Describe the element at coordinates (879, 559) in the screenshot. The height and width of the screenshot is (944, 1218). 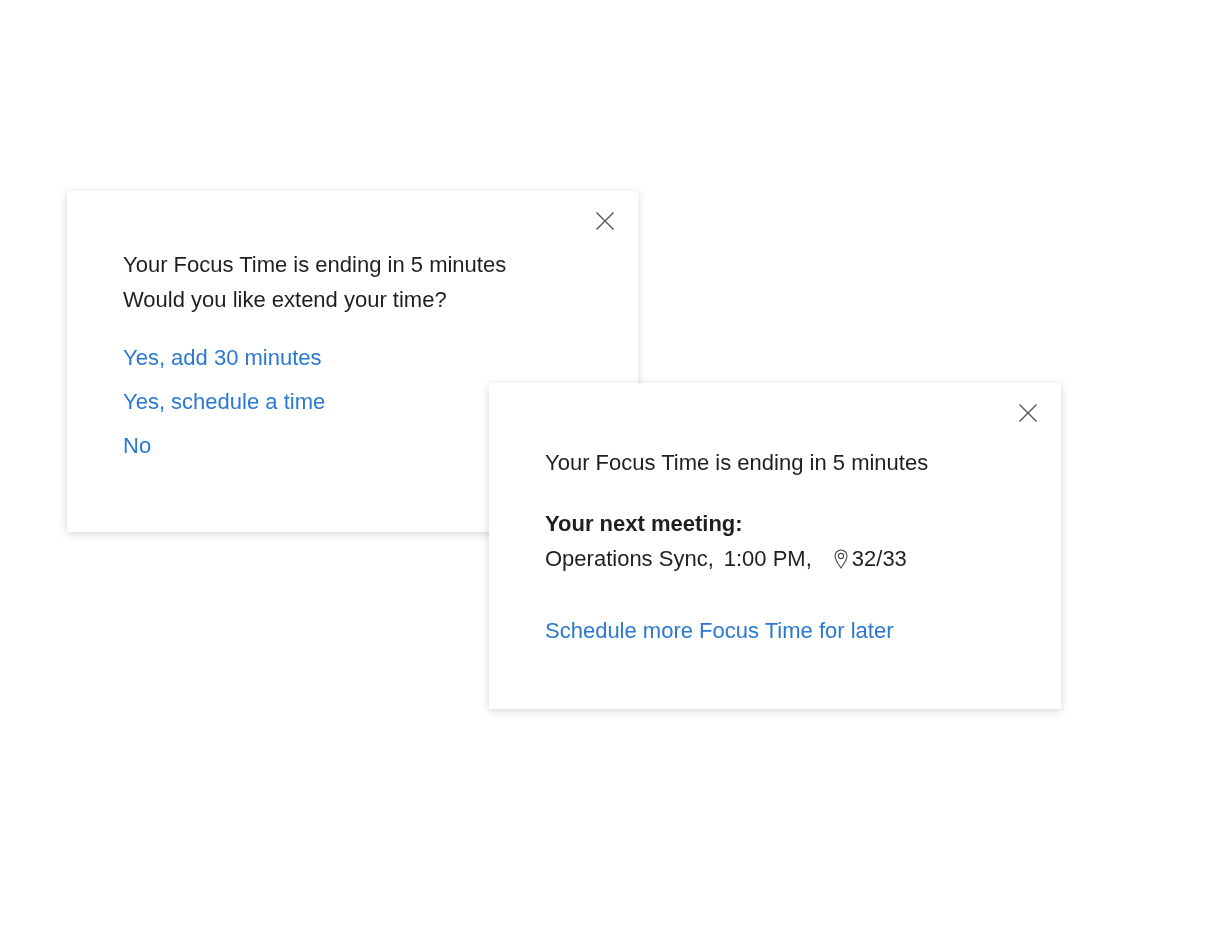
I see `meeting-location: 32/33` at that location.